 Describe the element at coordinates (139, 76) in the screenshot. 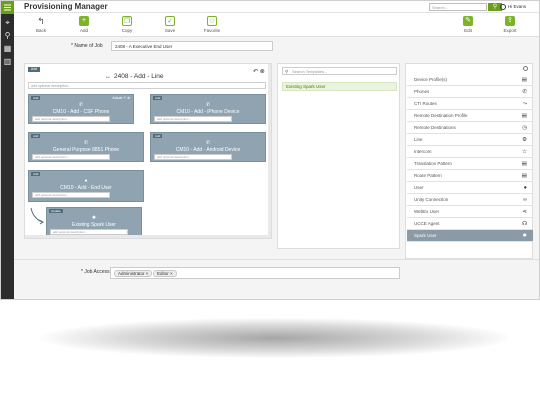

I see `workflow-title-text: 2408 - Add - Line` at that location.